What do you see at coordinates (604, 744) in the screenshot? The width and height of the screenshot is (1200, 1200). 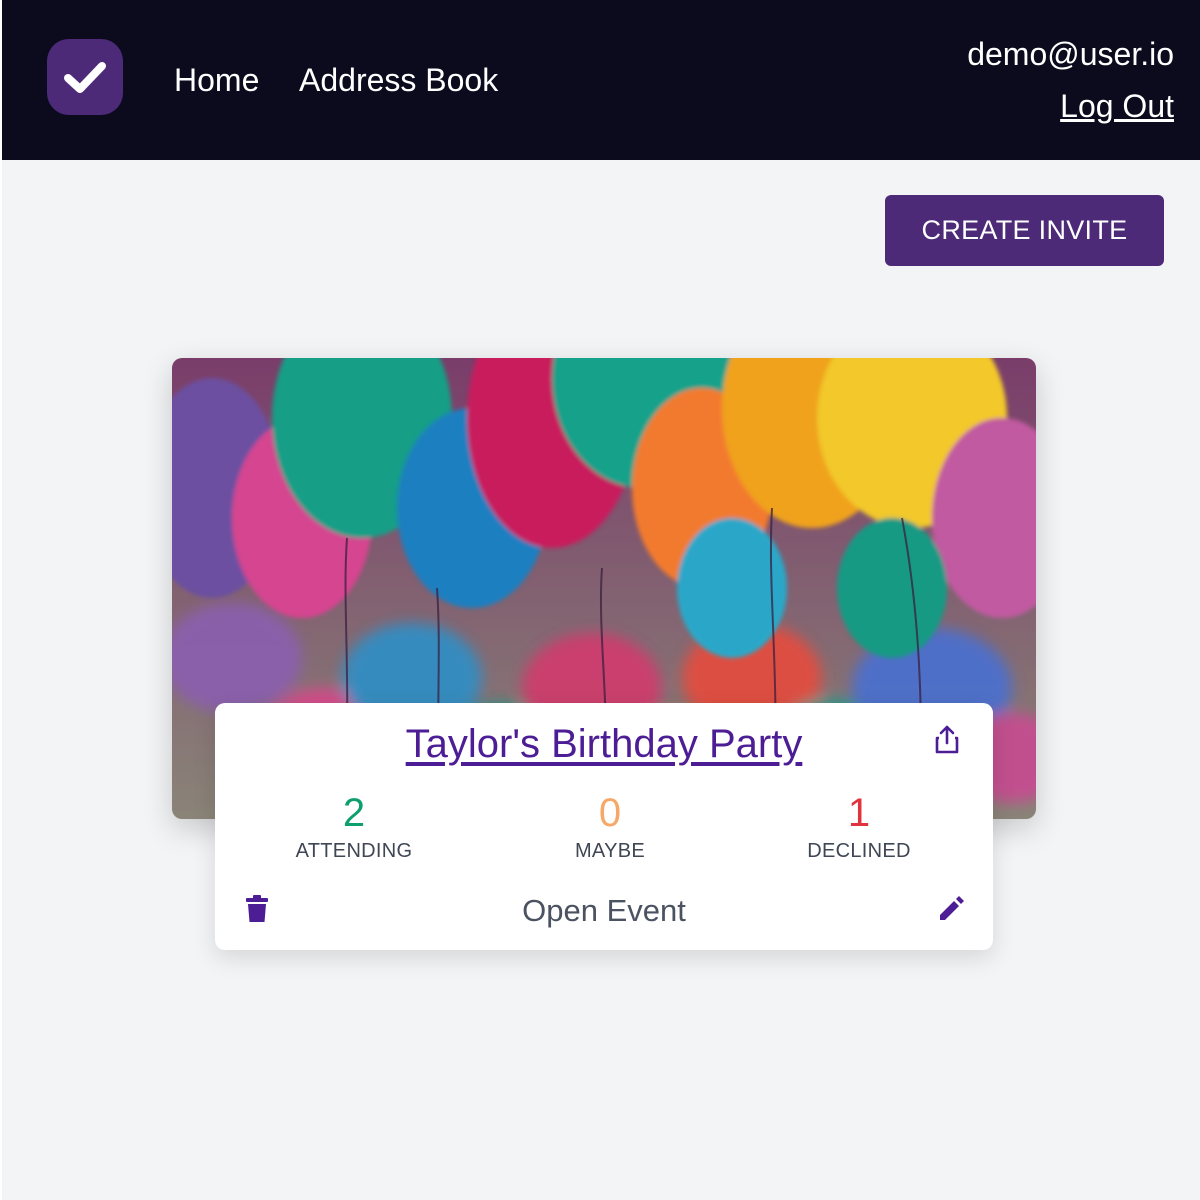 I see `event-title-link: Taylor's Birthday Party` at bounding box center [604, 744].